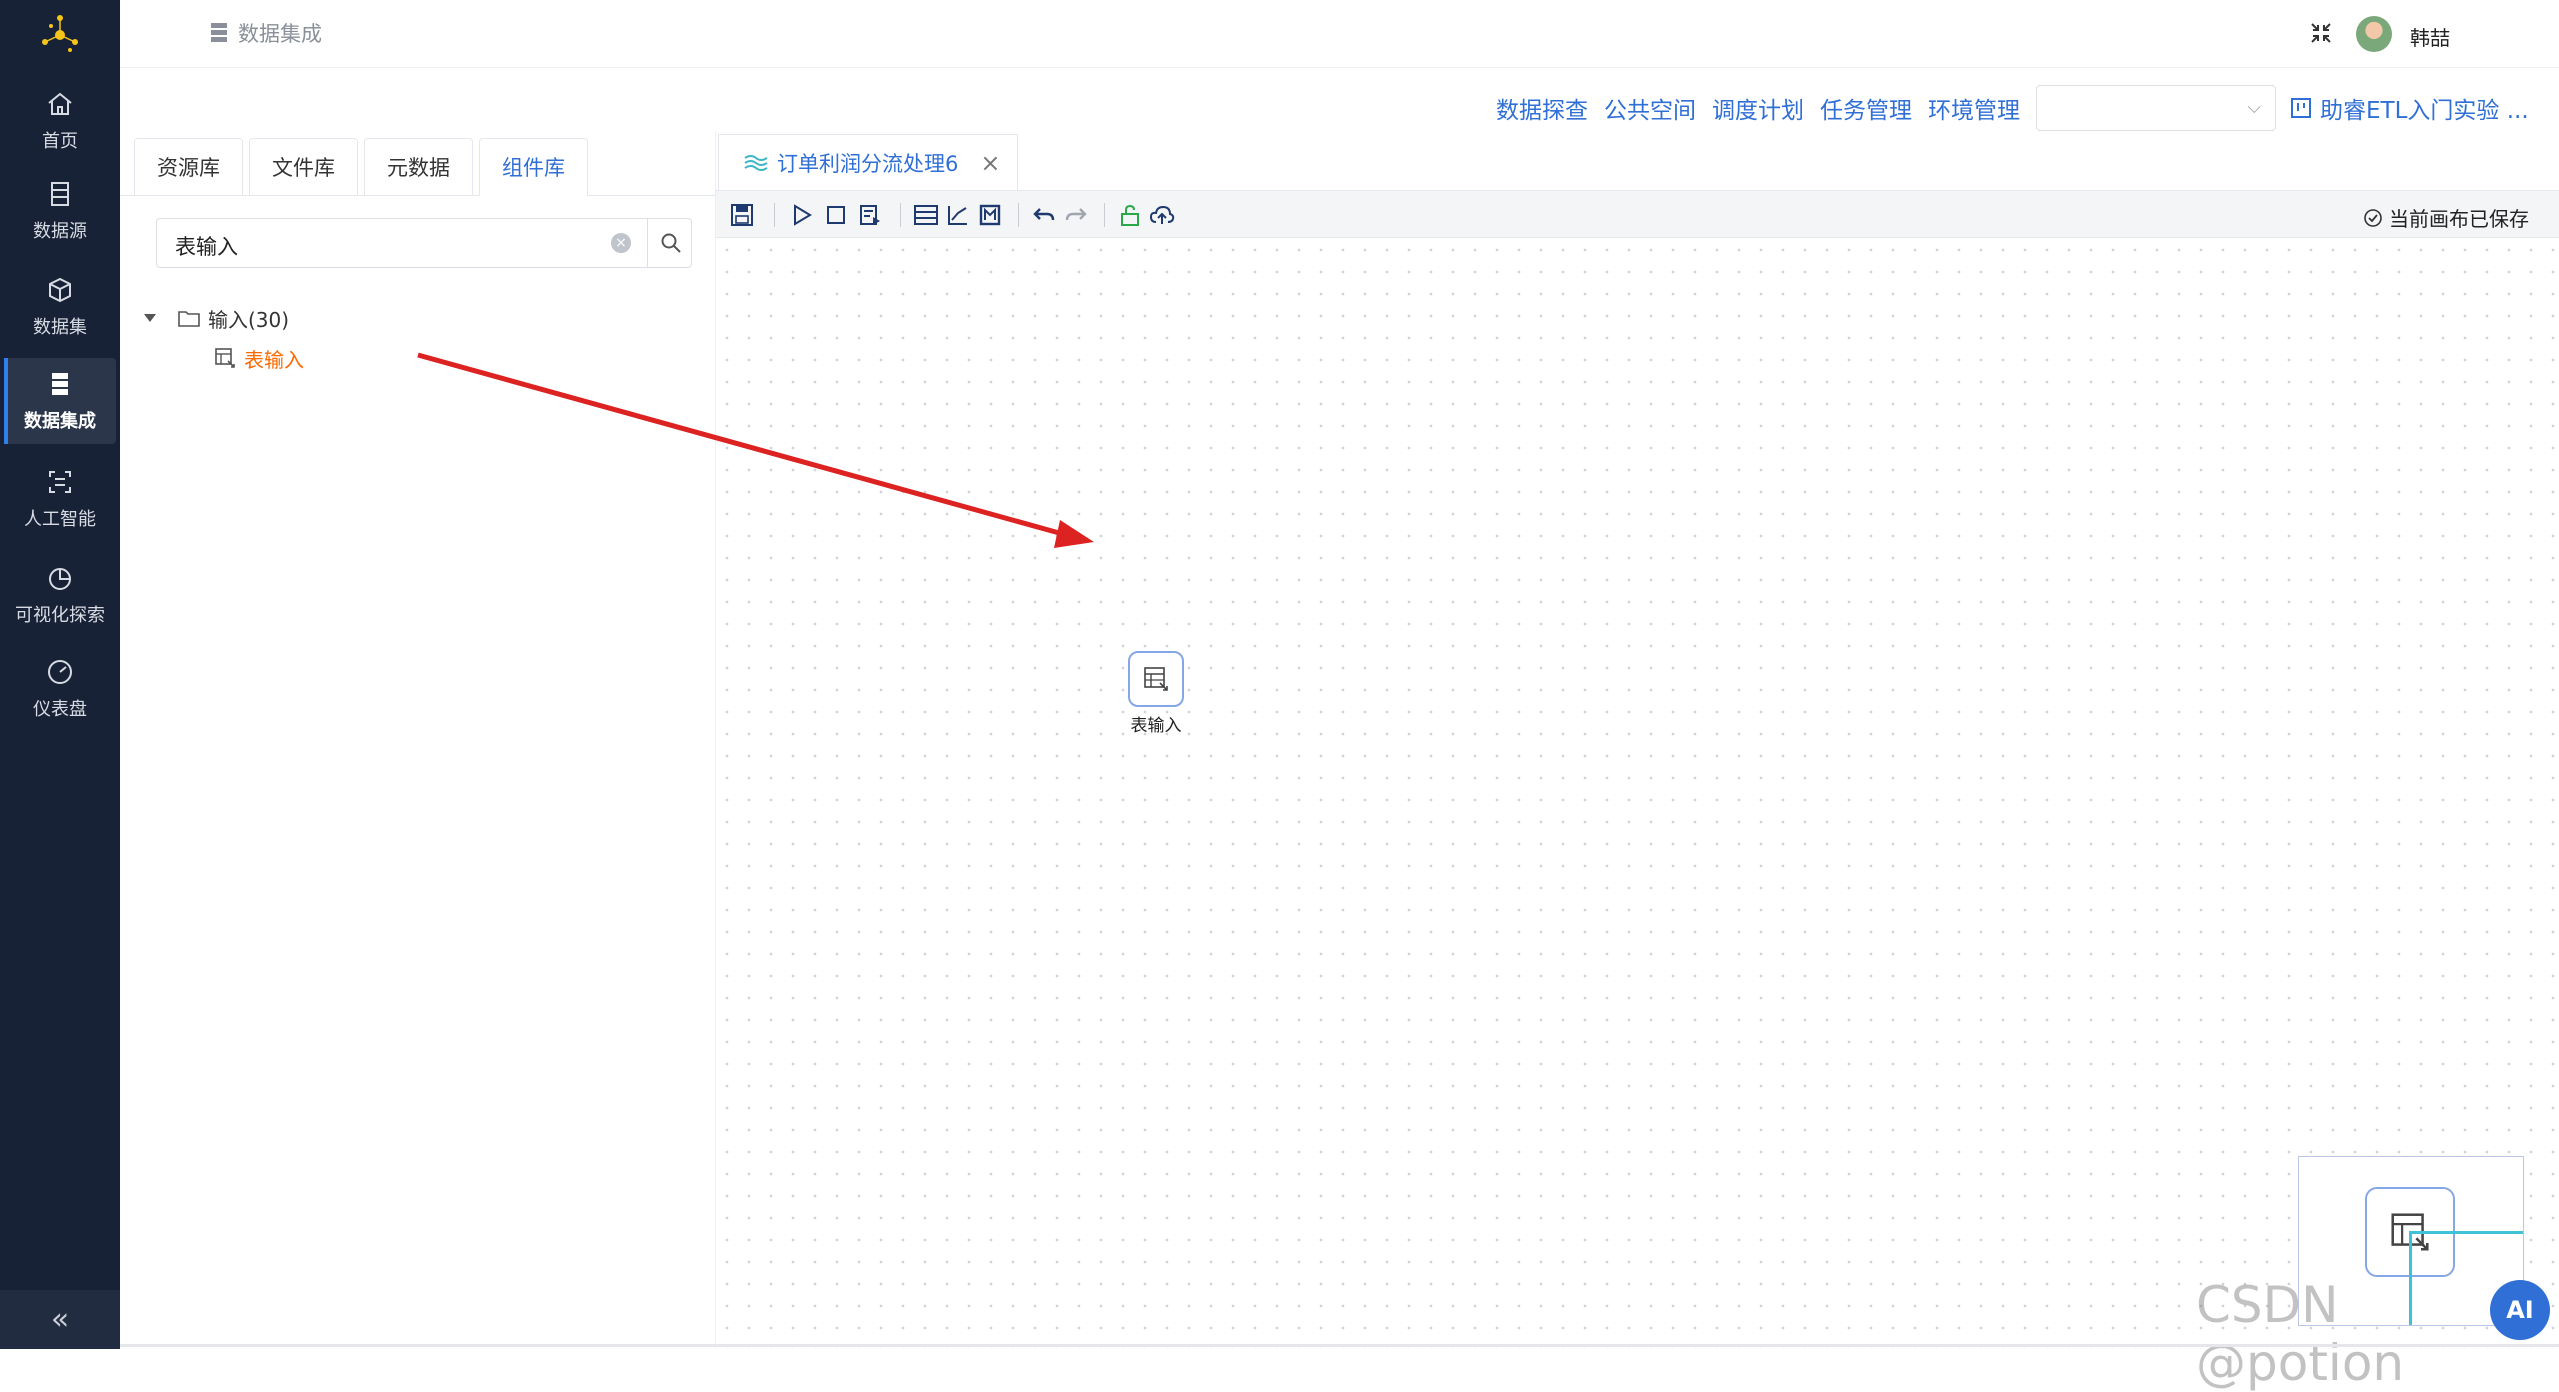  I want to click on app-logo, so click(60, 35).